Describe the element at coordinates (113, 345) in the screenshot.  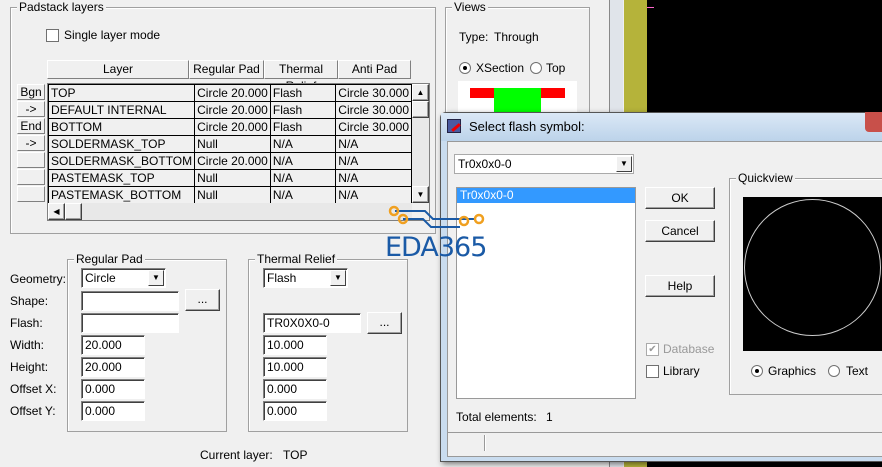
I see `regular-width-input: 20.000` at that location.